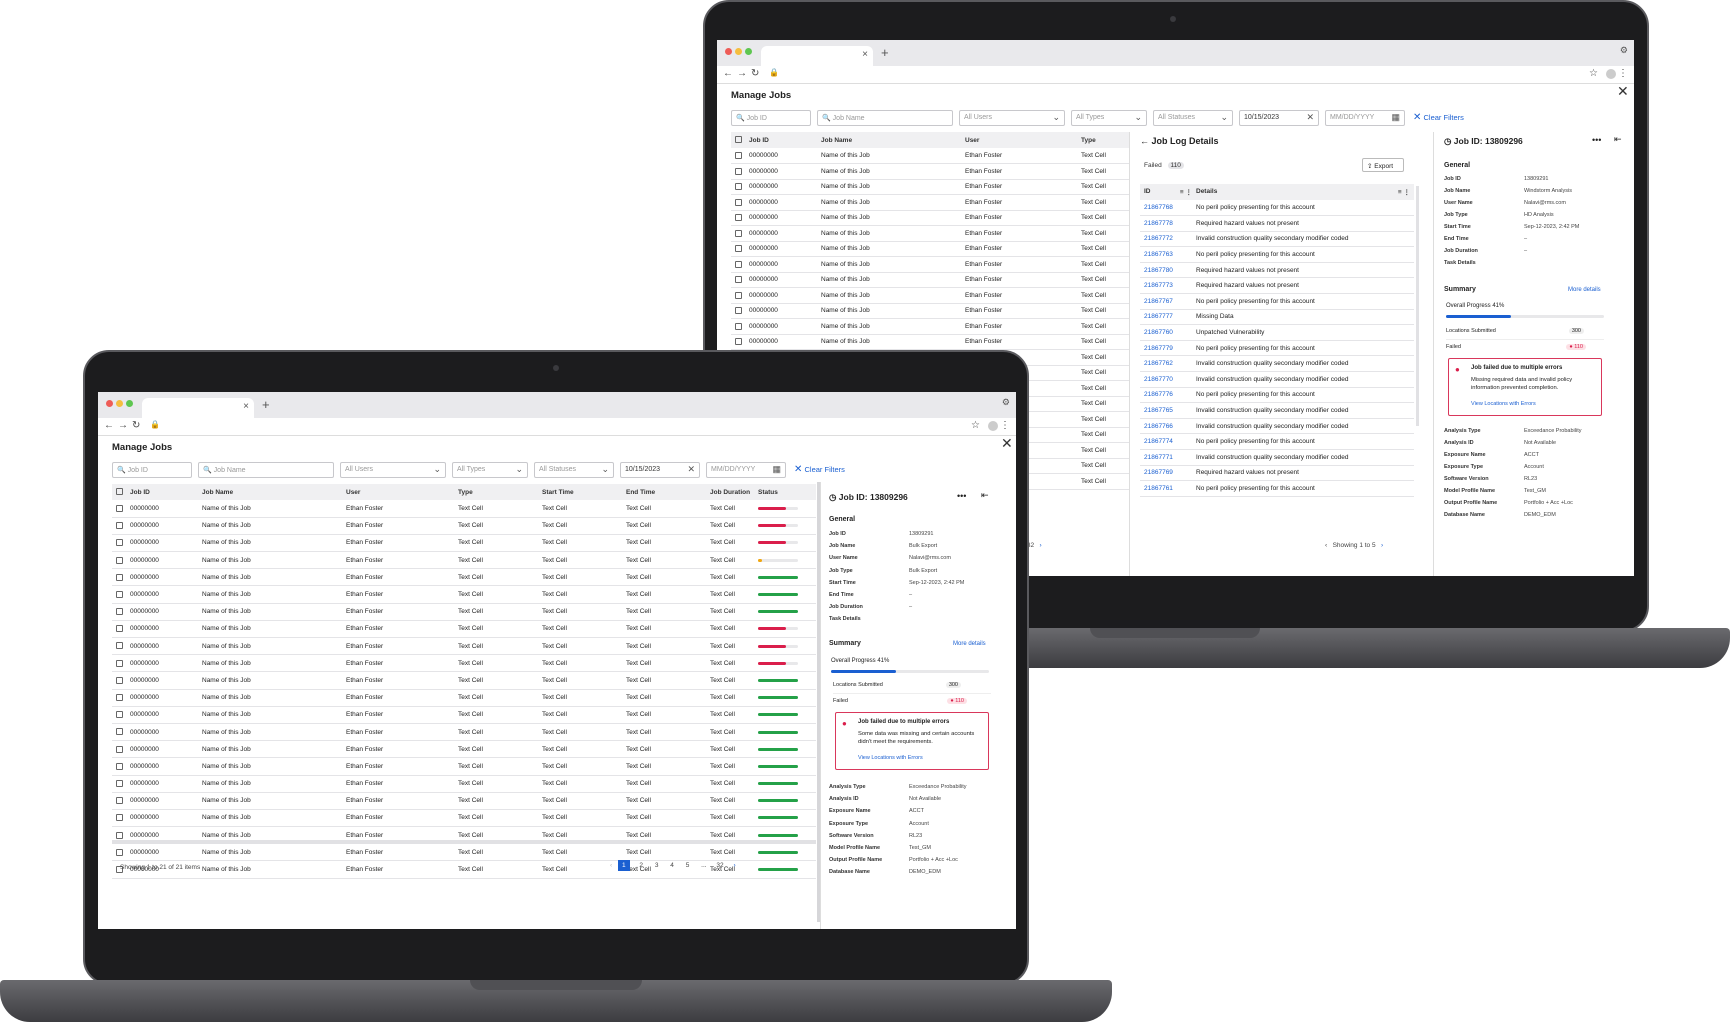  Describe the element at coordinates (109, 425) in the screenshot. I see `back-icon: ←` at that location.